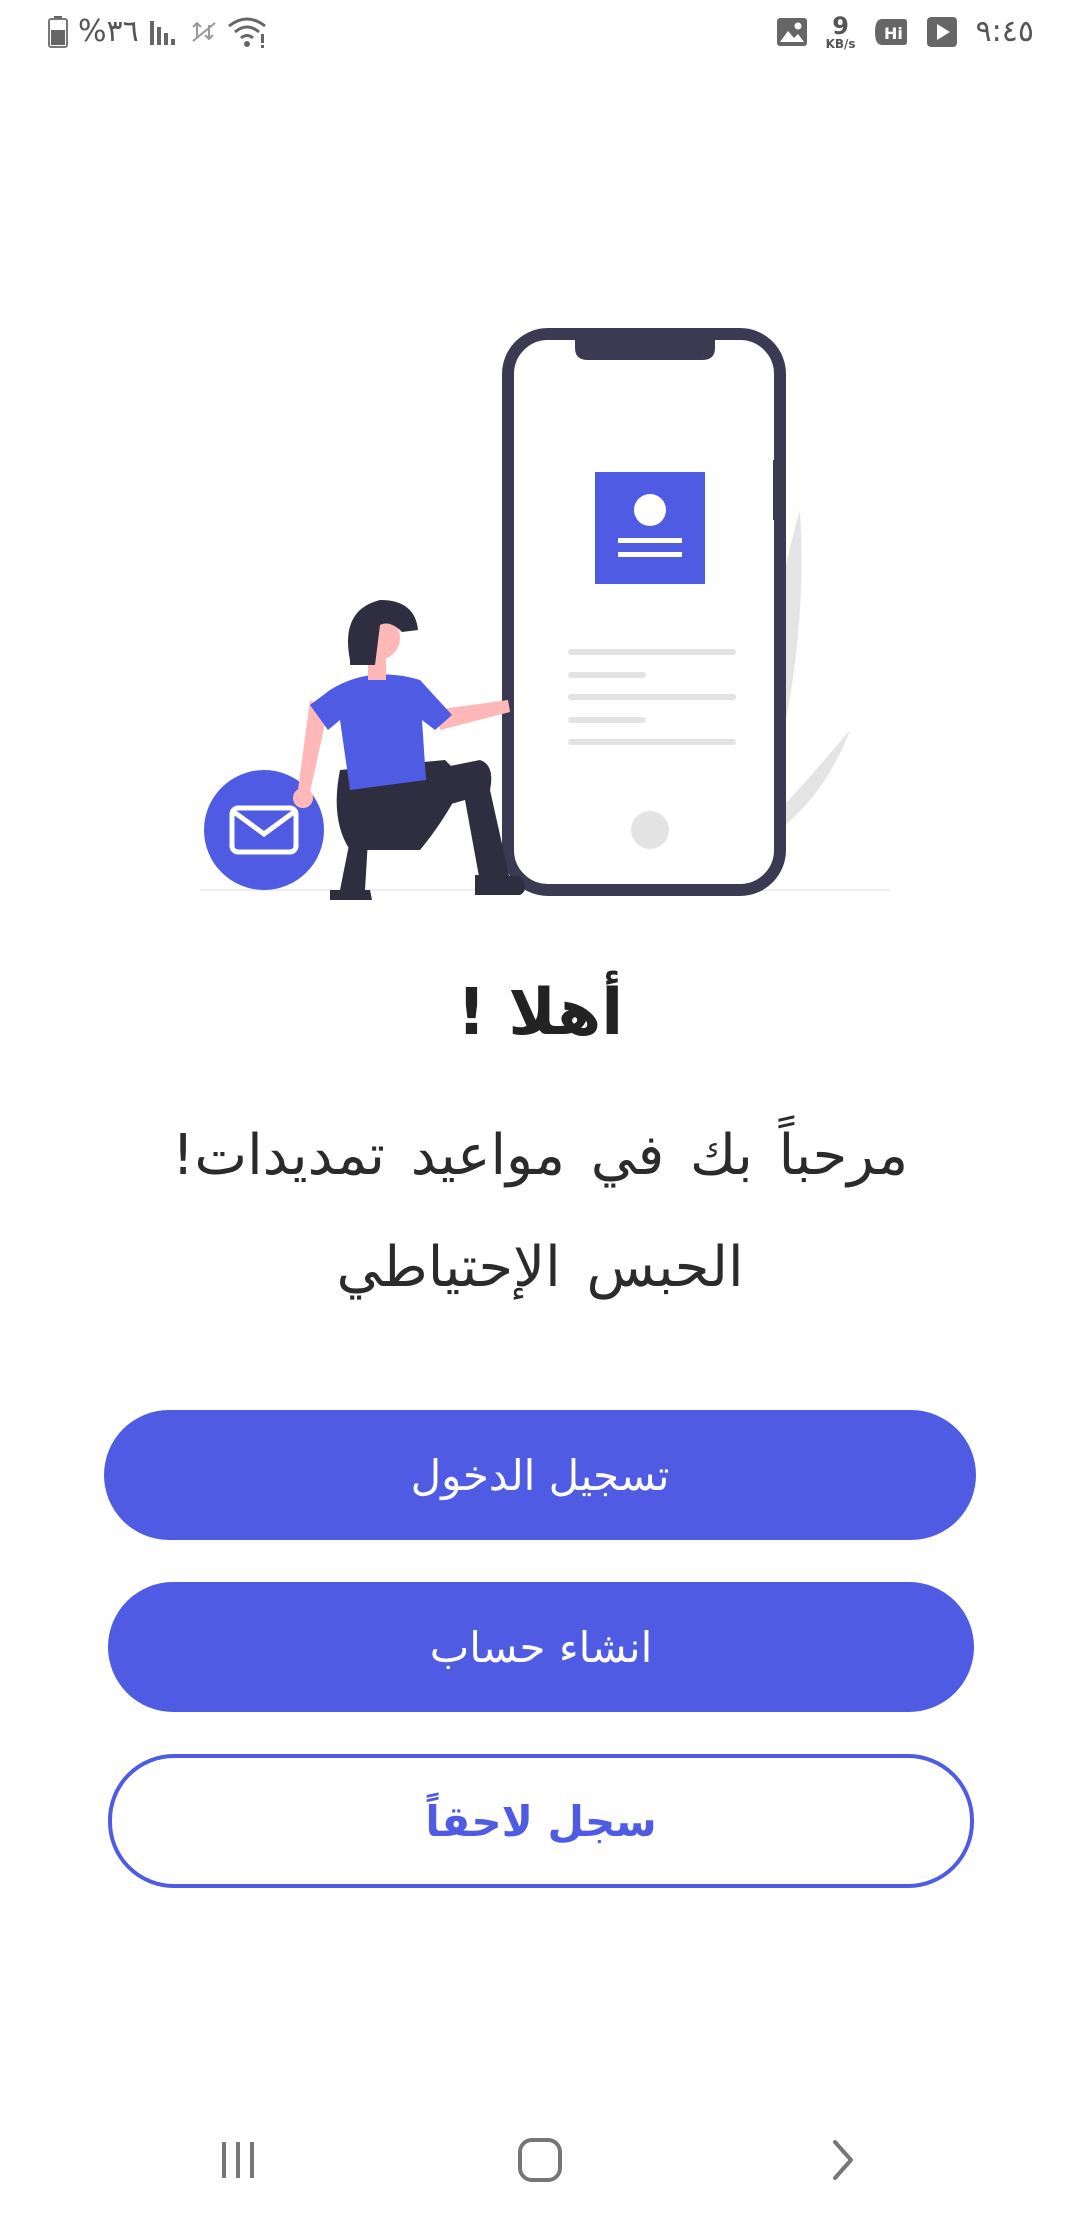 The width and height of the screenshot is (1080, 2220). I want to click on system-navigation-bar, so click(540, 2160).